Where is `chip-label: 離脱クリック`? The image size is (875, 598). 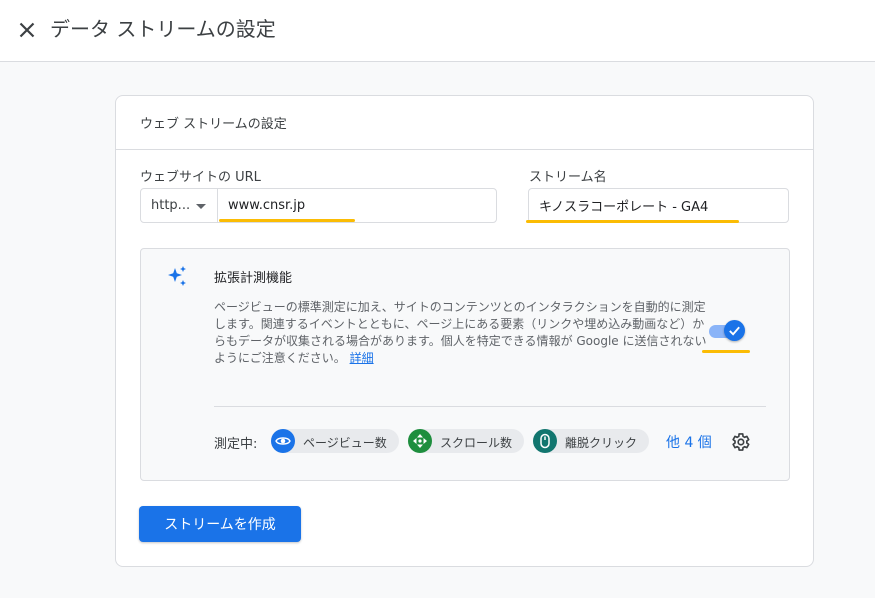 chip-label: 離脱クリック is located at coordinates (601, 443).